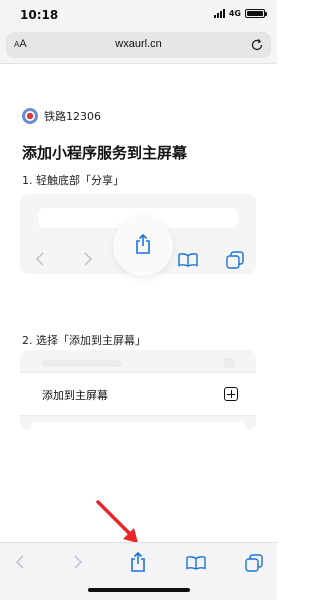 This screenshot has height=600, width=320. Describe the element at coordinates (84, 340) in the screenshot. I see `step2-label: 2. 选择「添加到主屏幕」` at that location.